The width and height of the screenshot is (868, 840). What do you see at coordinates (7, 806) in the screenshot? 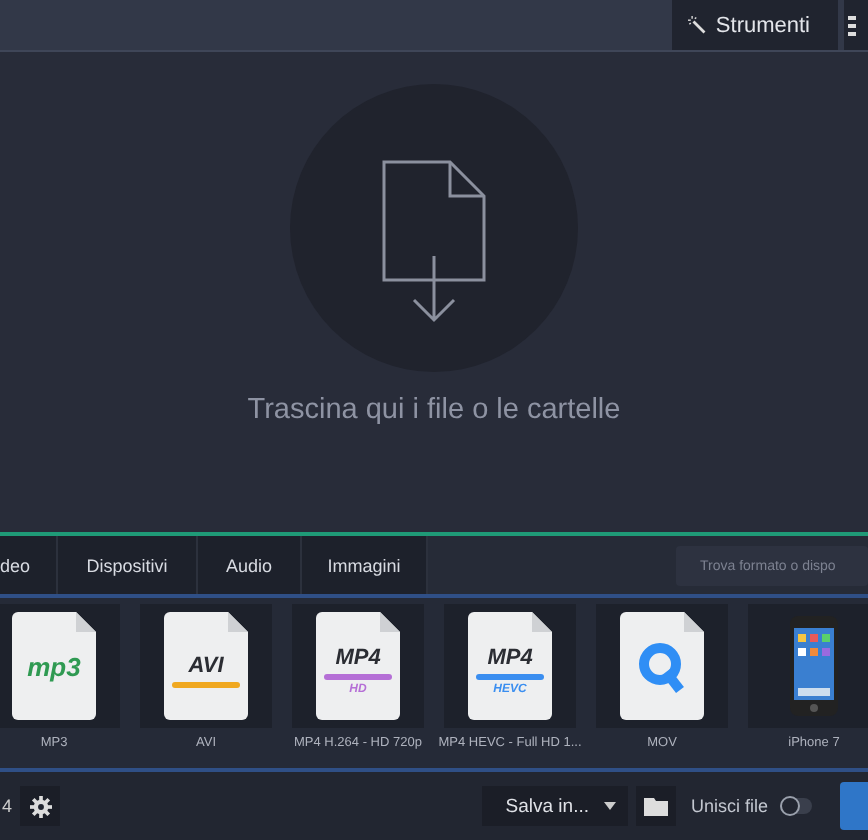
I see `count-text: 4` at bounding box center [7, 806].